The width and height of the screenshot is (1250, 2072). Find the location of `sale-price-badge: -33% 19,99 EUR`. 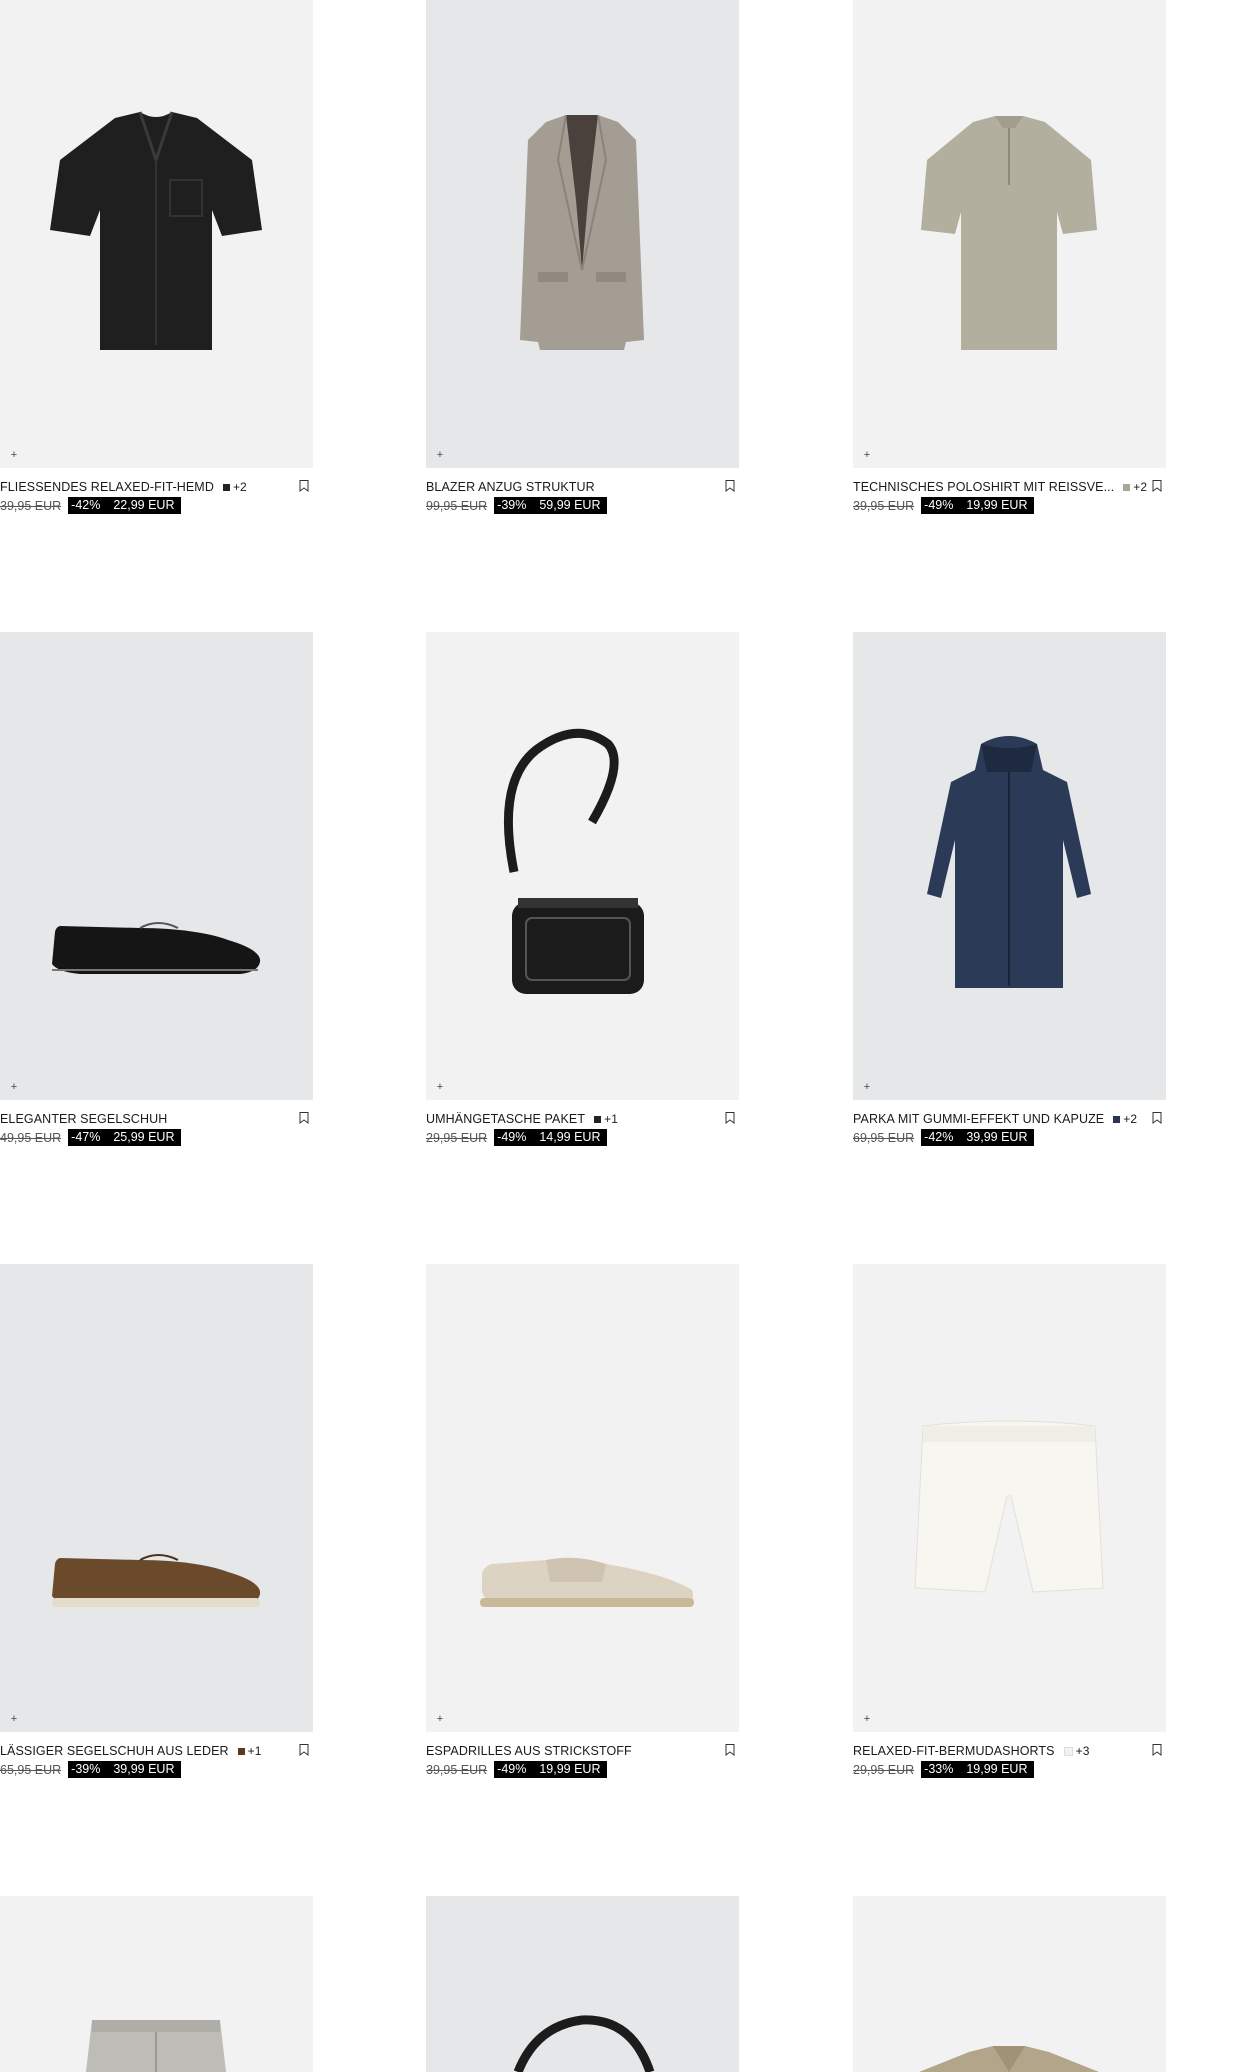

sale-price-badge: -33% 19,99 EUR is located at coordinates (977, 1769).